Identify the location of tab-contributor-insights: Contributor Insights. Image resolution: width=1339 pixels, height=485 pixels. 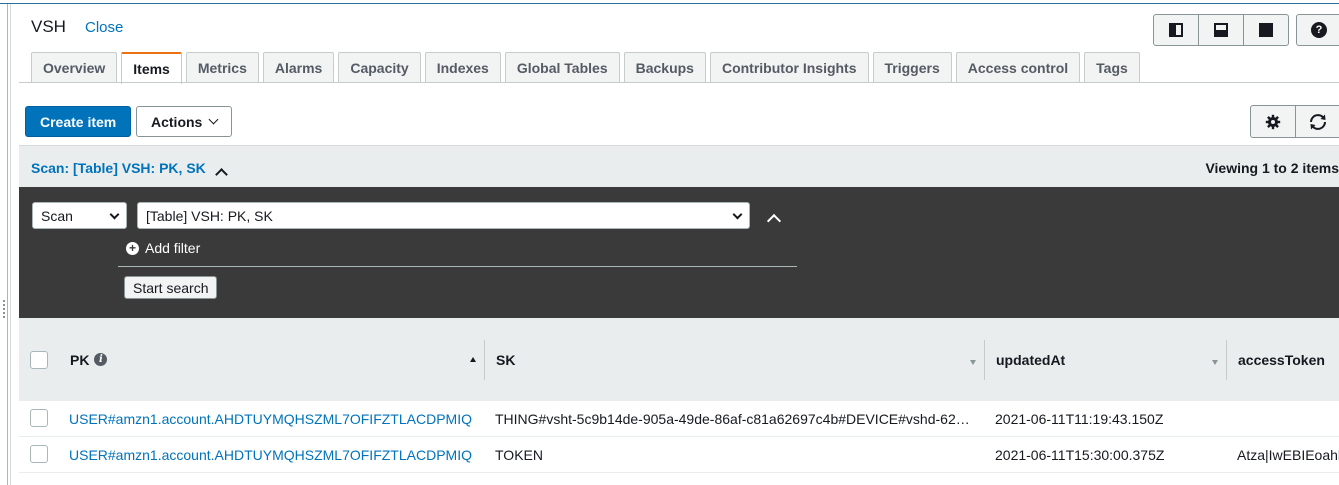
(789, 67).